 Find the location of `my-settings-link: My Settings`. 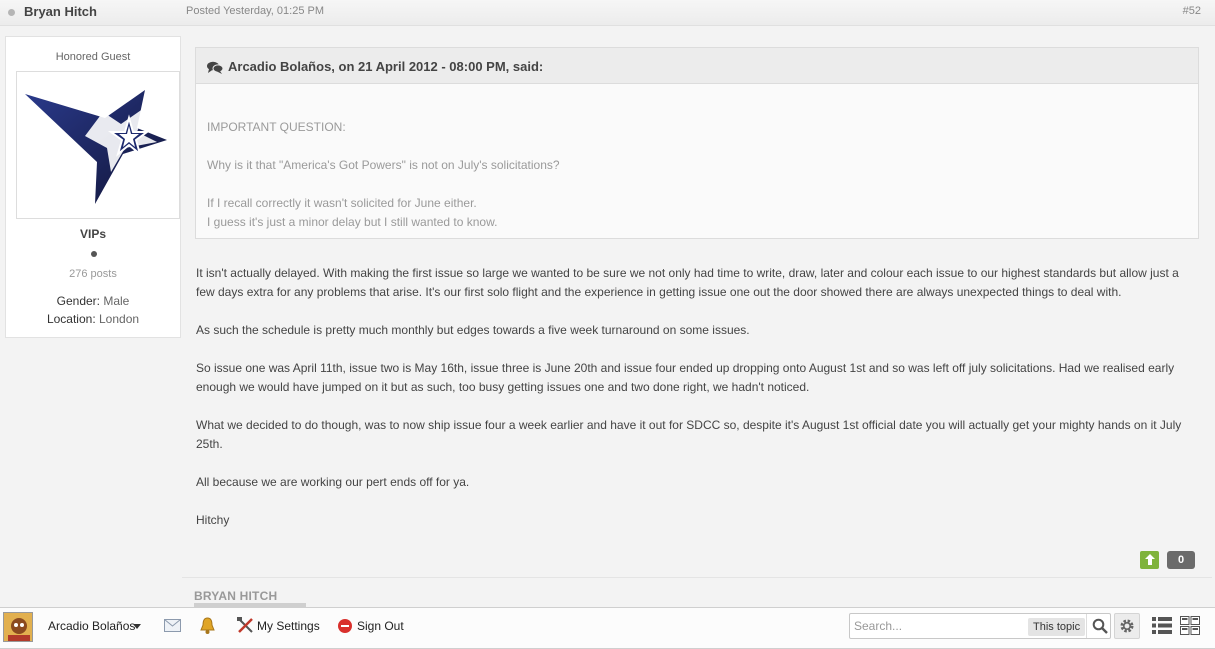

my-settings-link: My Settings is located at coordinates (288, 626).